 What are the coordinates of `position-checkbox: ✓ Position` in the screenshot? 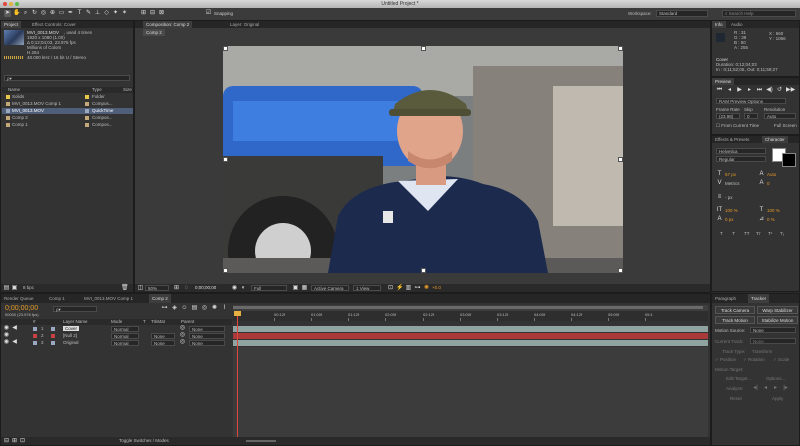 It's located at (725, 359).